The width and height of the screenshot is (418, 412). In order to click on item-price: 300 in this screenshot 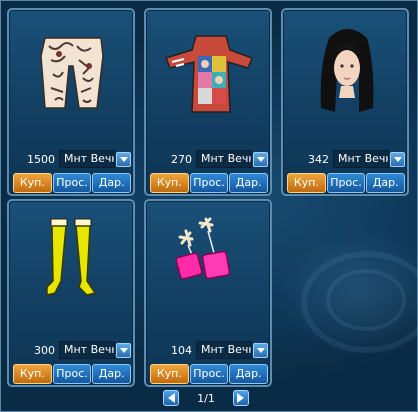, I will do `click(44, 350)`.